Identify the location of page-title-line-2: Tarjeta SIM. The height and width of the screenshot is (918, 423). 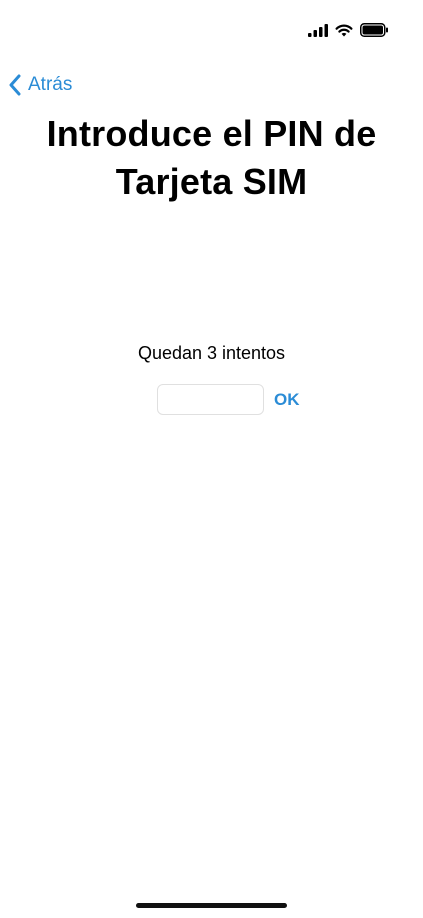
(211, 181).